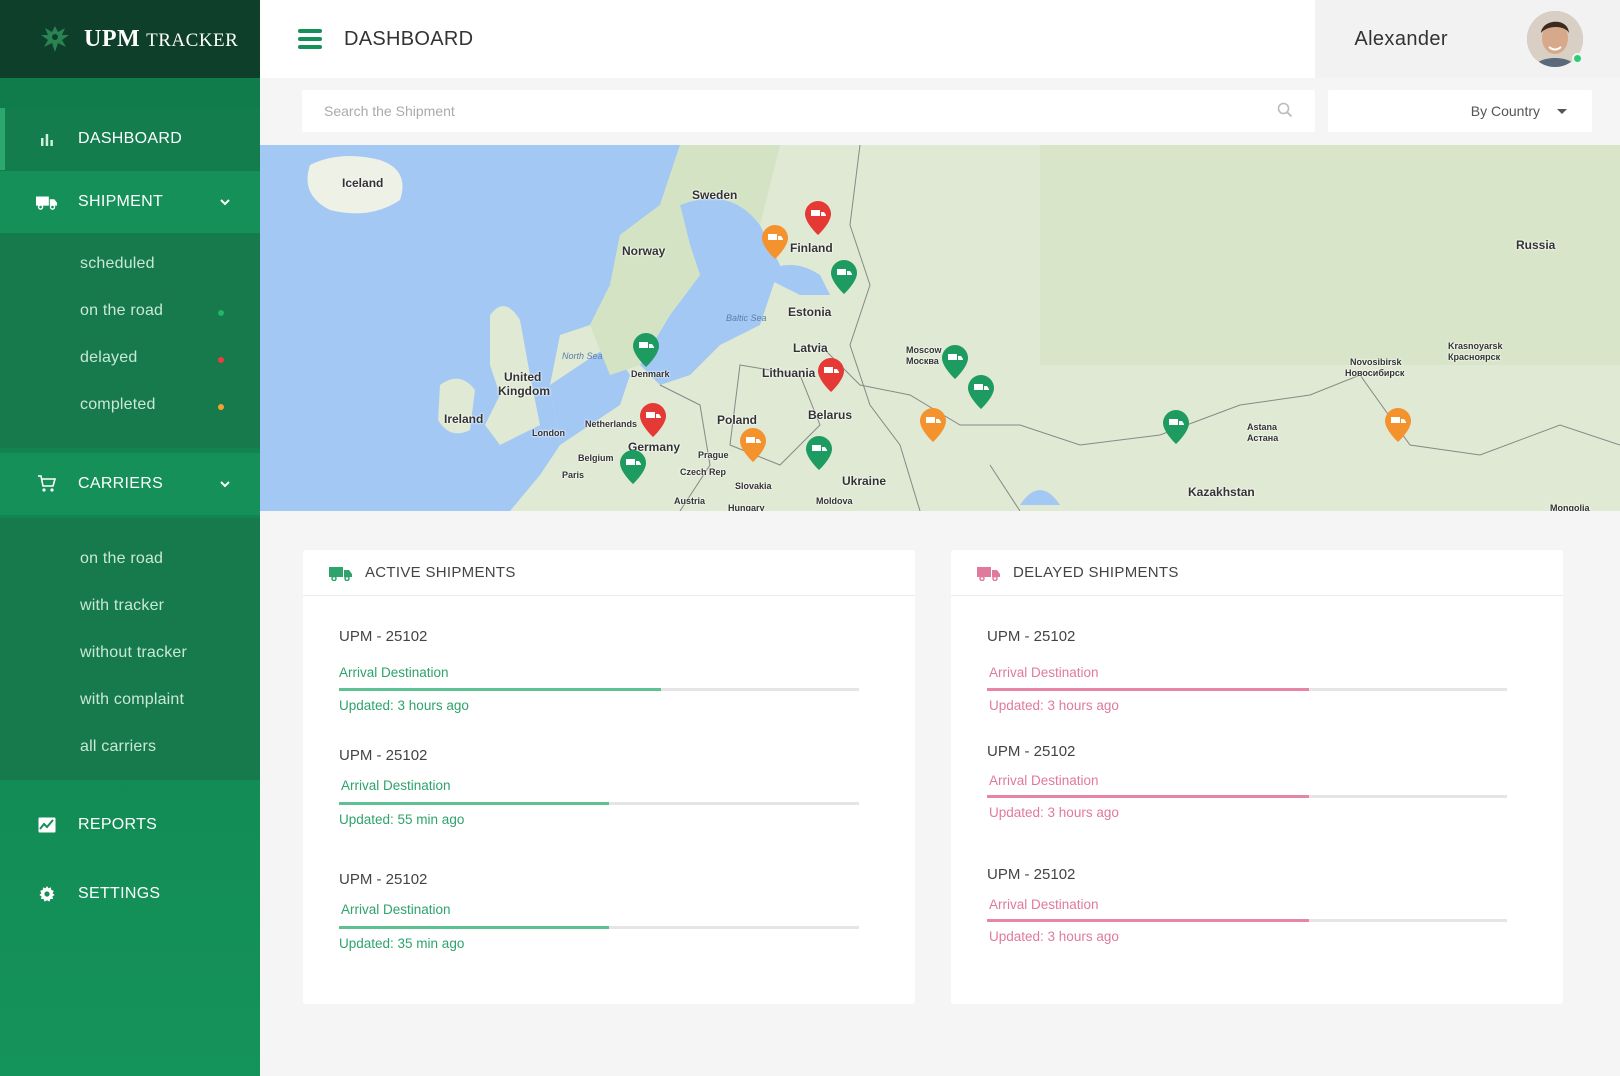 The height and width of the screenshot is (1076, 1620). I want to click on reports-chart-icon, so click(47, 825).